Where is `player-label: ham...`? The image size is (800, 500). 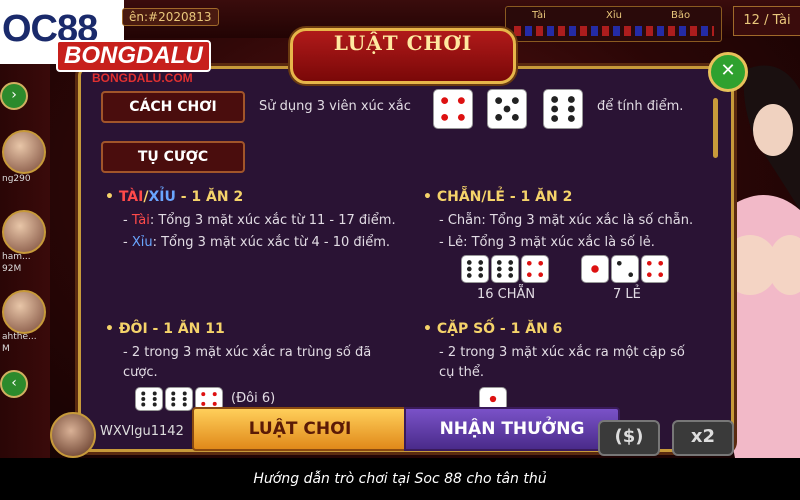 player-label: ham... is located at coordinates (16, 257).